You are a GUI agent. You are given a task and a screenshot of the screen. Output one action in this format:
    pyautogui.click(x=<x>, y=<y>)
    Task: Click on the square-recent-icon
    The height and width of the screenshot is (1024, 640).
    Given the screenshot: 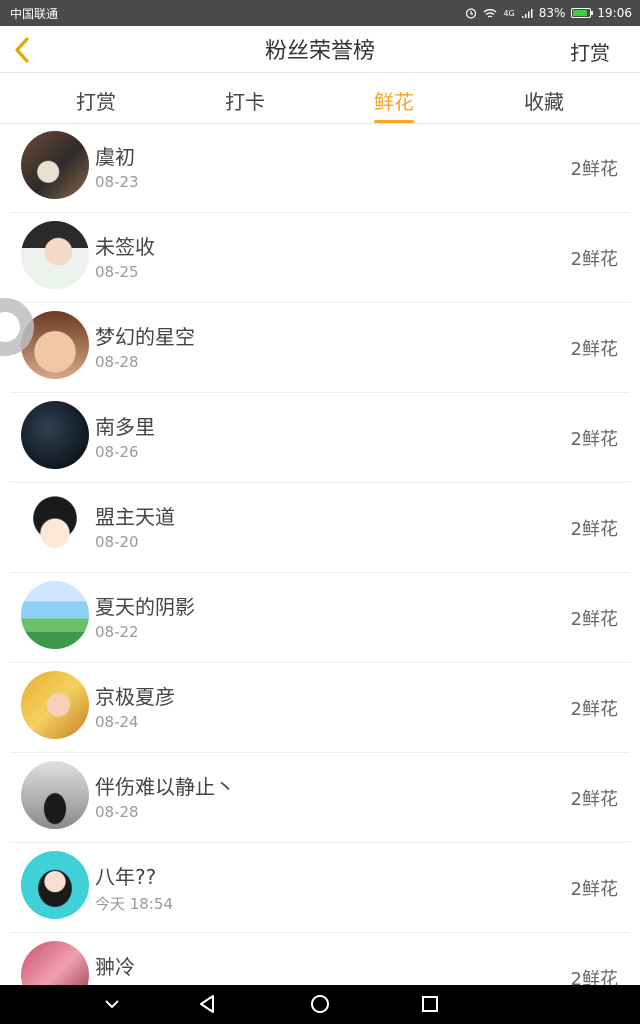 What is the action you would take?
    pyautogui.click(x=430, y=1004)
    